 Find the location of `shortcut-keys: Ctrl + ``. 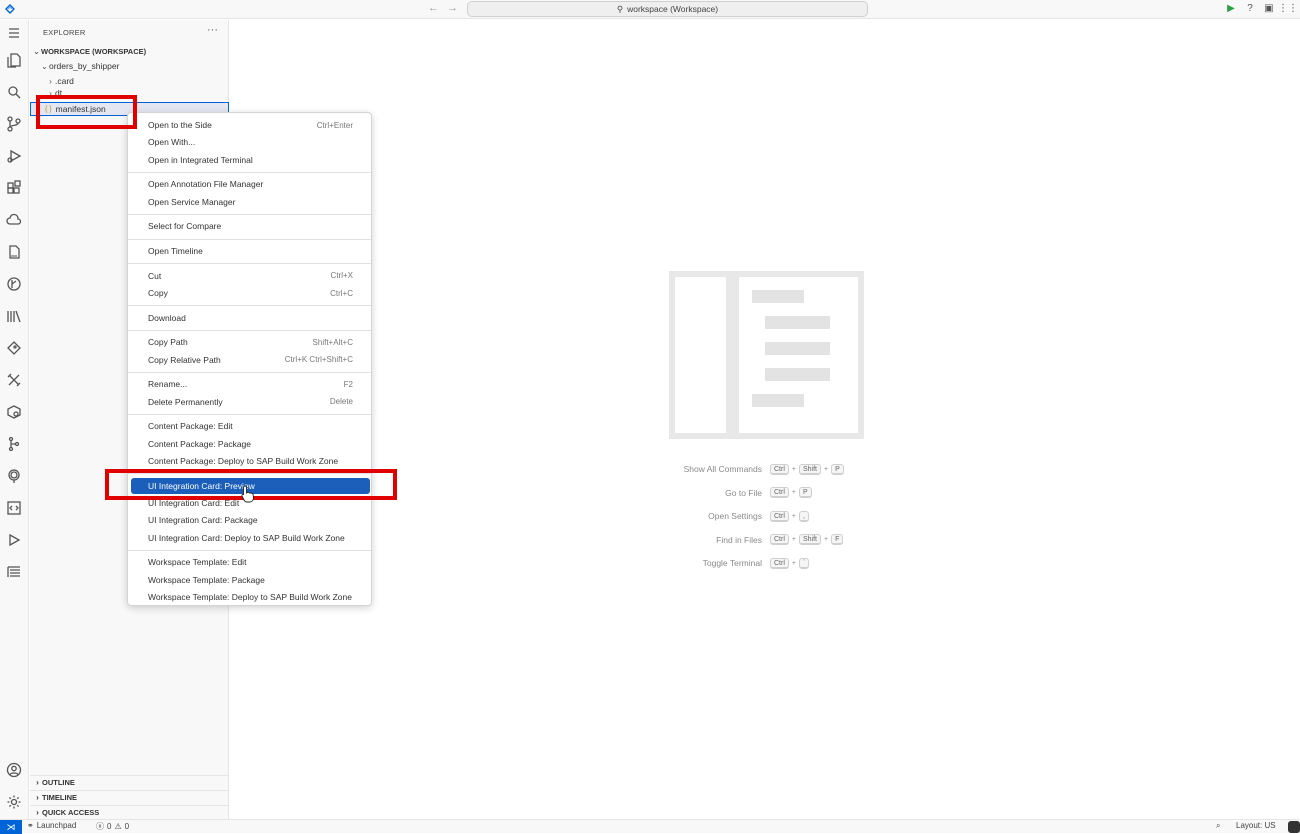

shortcut-keys: Ctrl + ` is located at coordinates (790, 563).